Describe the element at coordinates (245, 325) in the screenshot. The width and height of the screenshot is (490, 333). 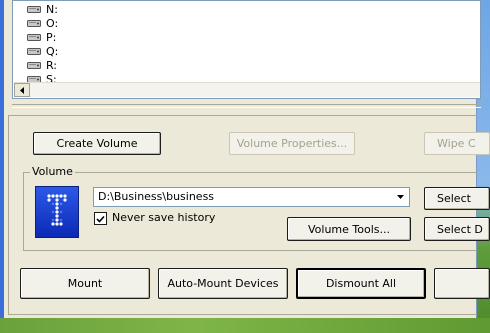
I see `desktop-background-bottom` at that location.